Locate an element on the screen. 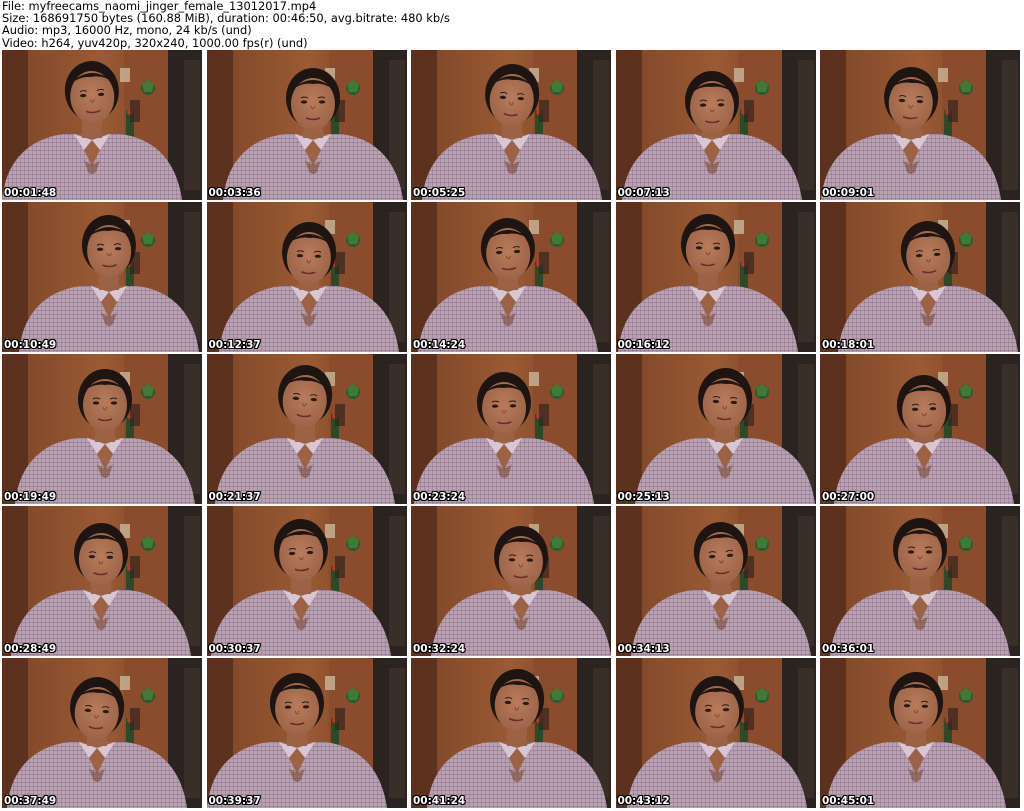 Image resolution: width=1024 pixels, height=811 pixels. video-frame-thumbnail: 00:14:24 is located at coordinates (511, 277).